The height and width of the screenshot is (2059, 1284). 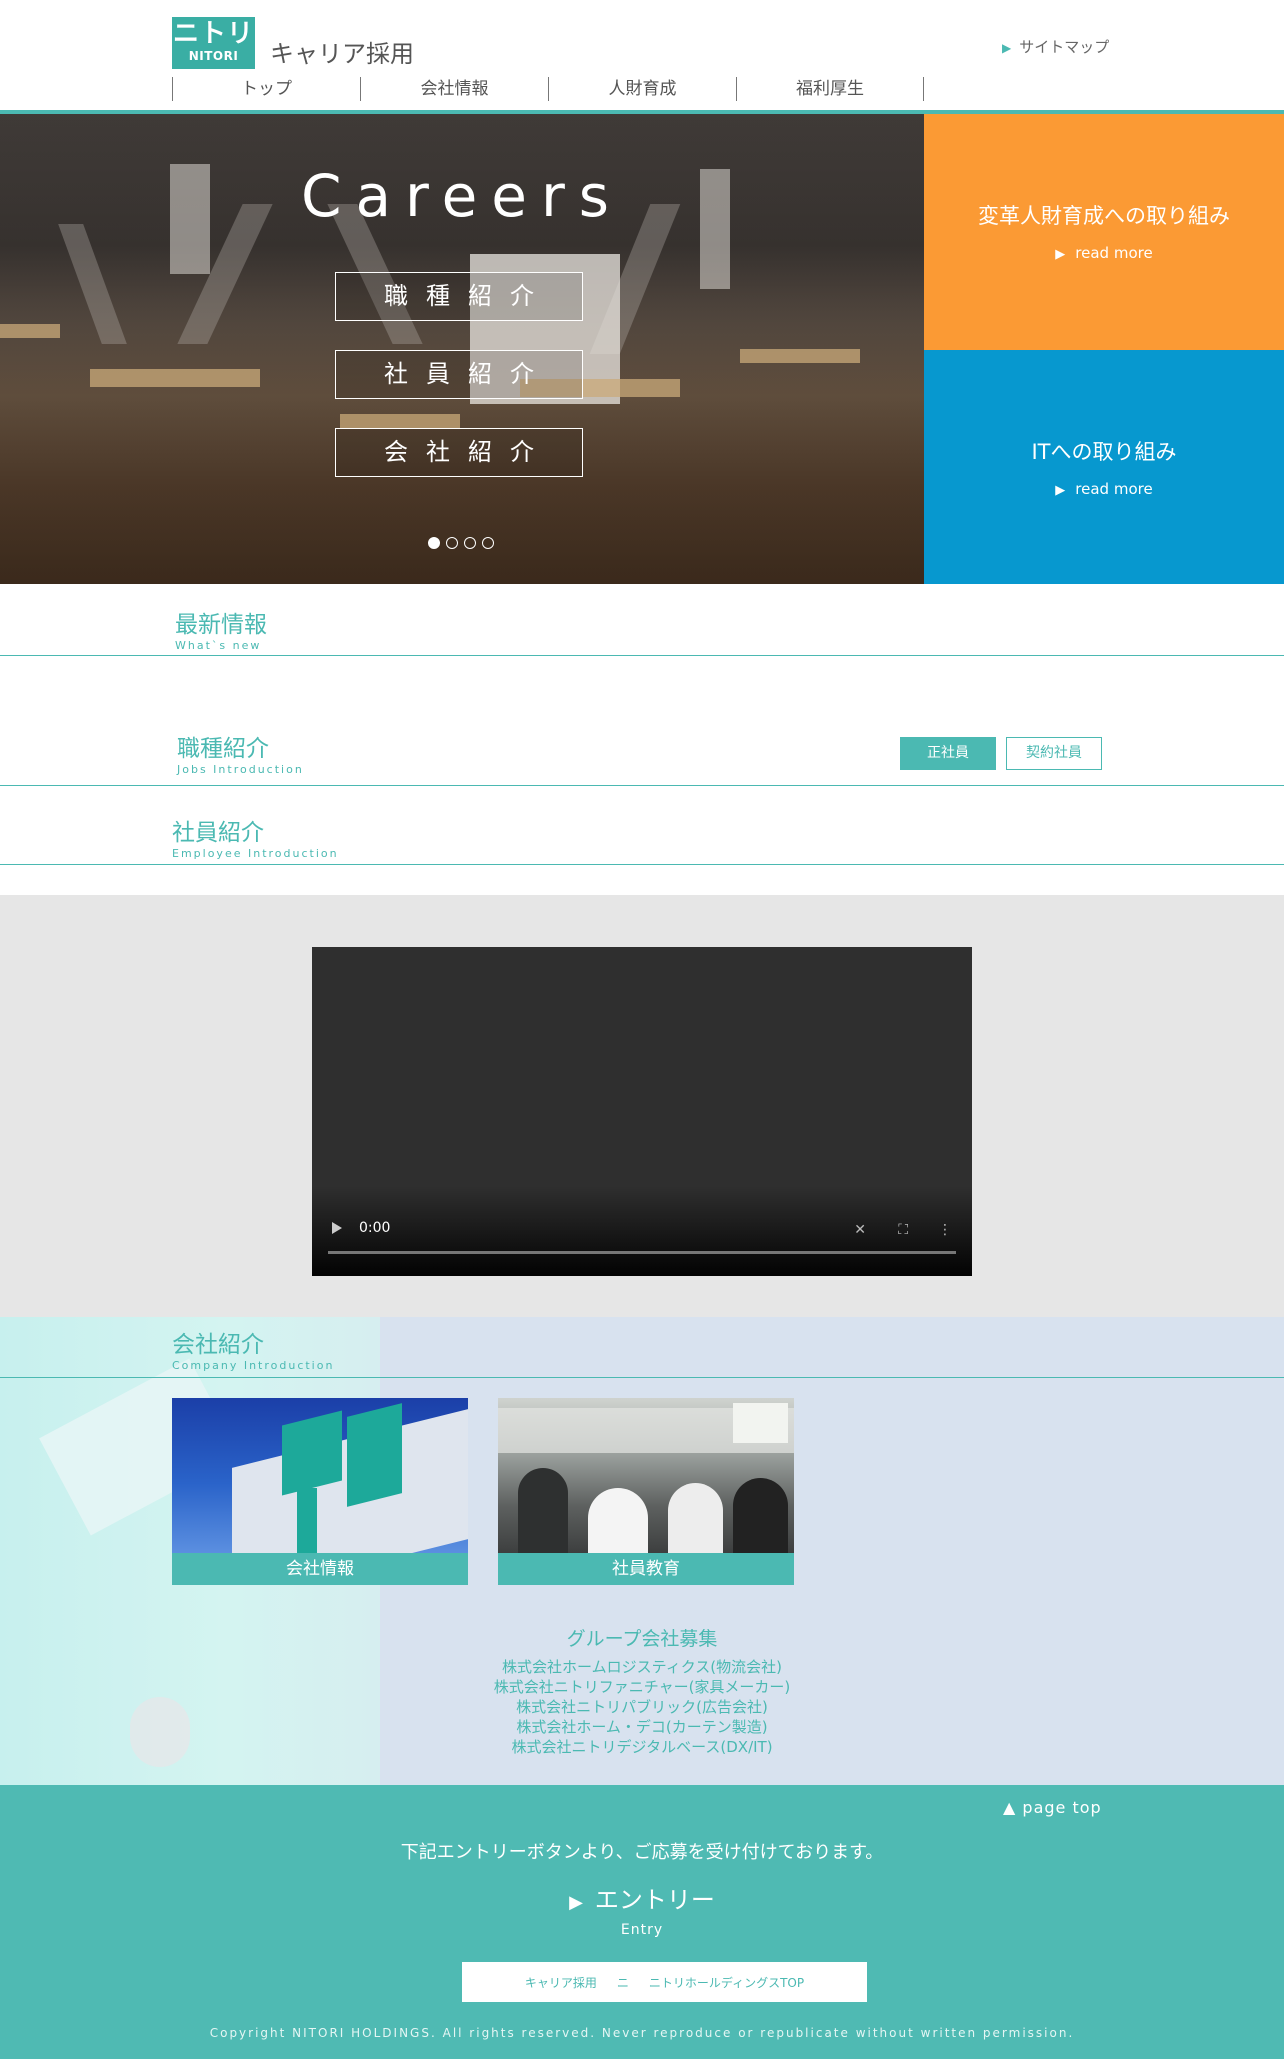 What do you see at coordinates (223, 749) in the screenshot?
I see `jobs-title: 職種紹介` at bounding box center [223, 749].